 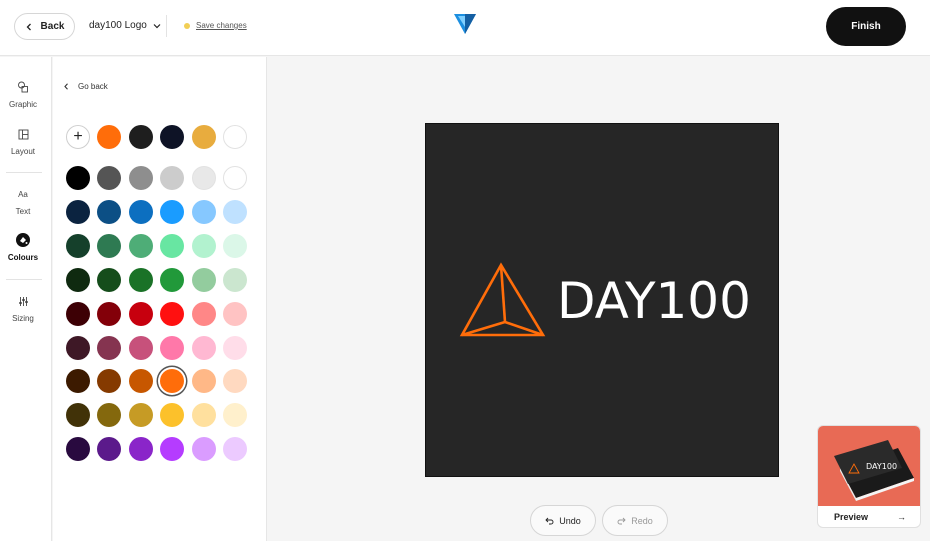 I want to click on brand-logo-icon, so click(x=465, y=24).